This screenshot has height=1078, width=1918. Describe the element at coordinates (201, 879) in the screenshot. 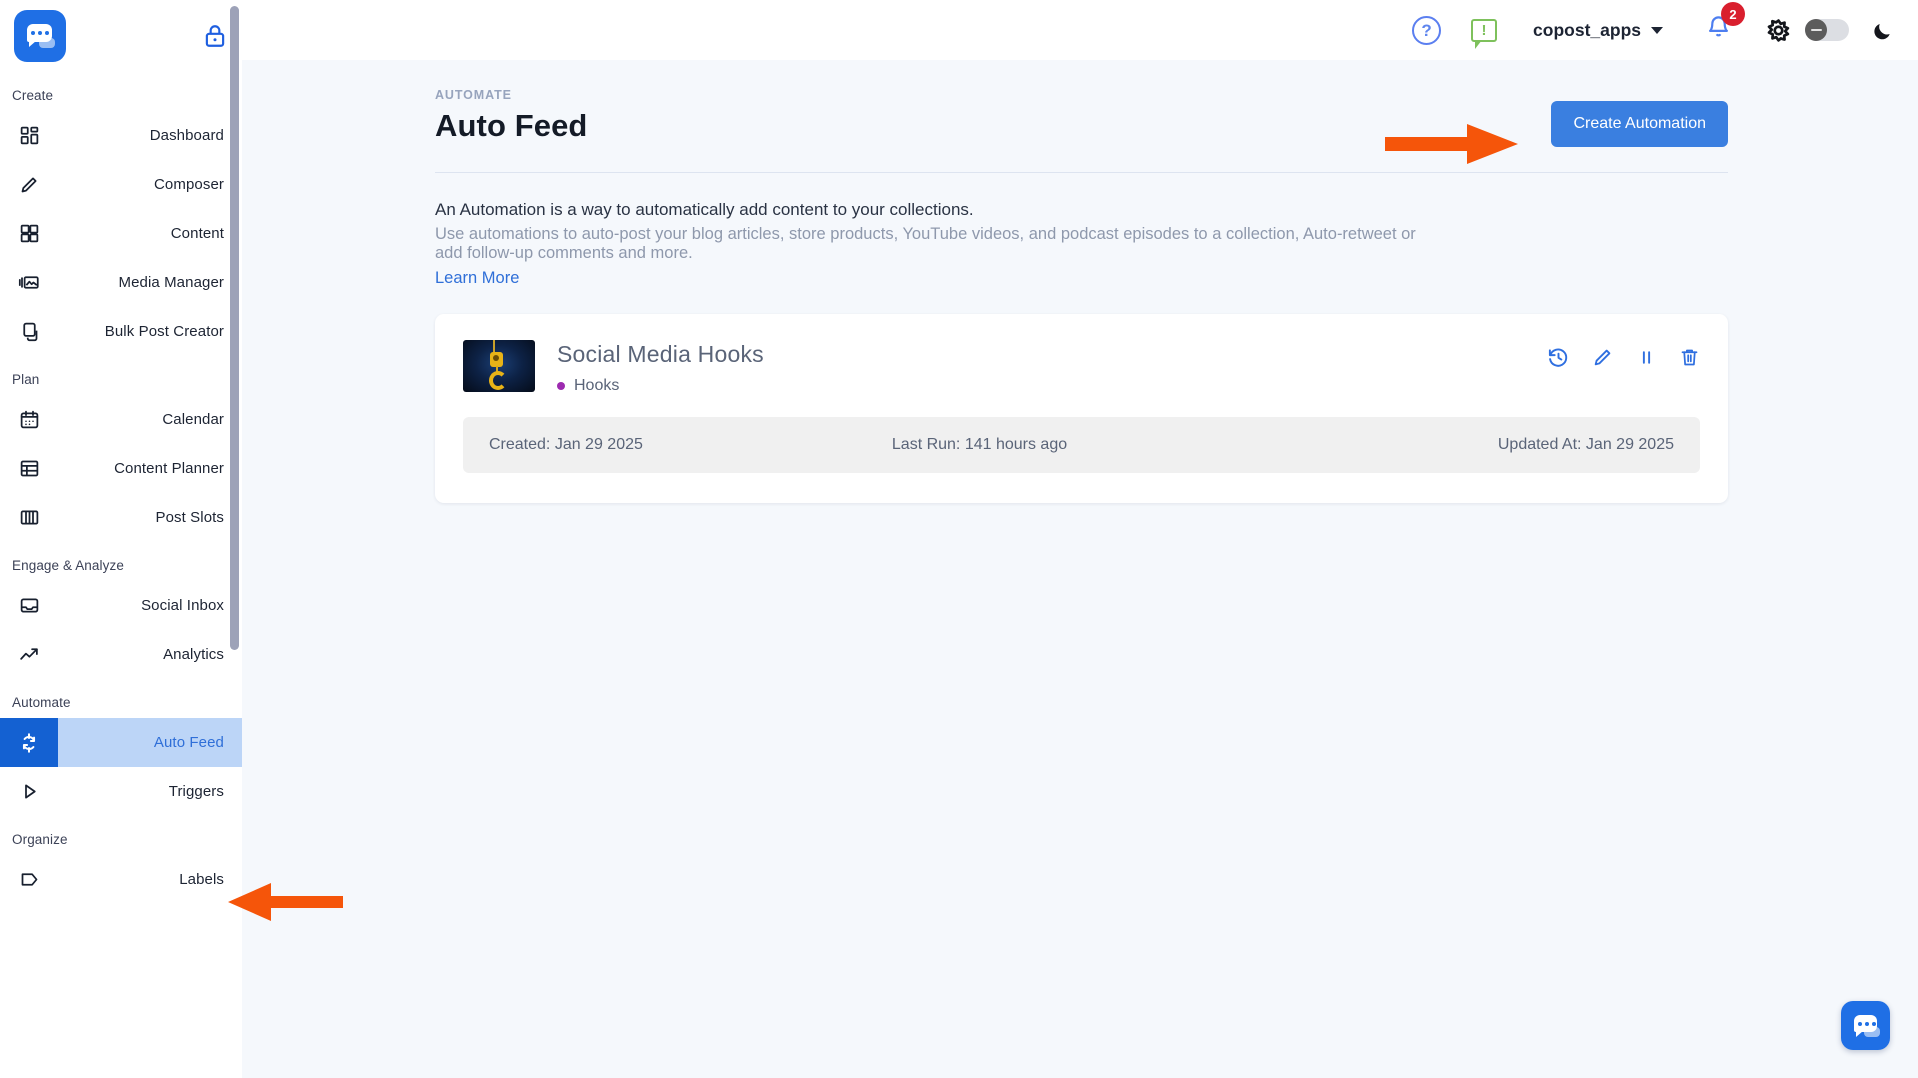

I see `sidebar-item-label: Labels` at that location.